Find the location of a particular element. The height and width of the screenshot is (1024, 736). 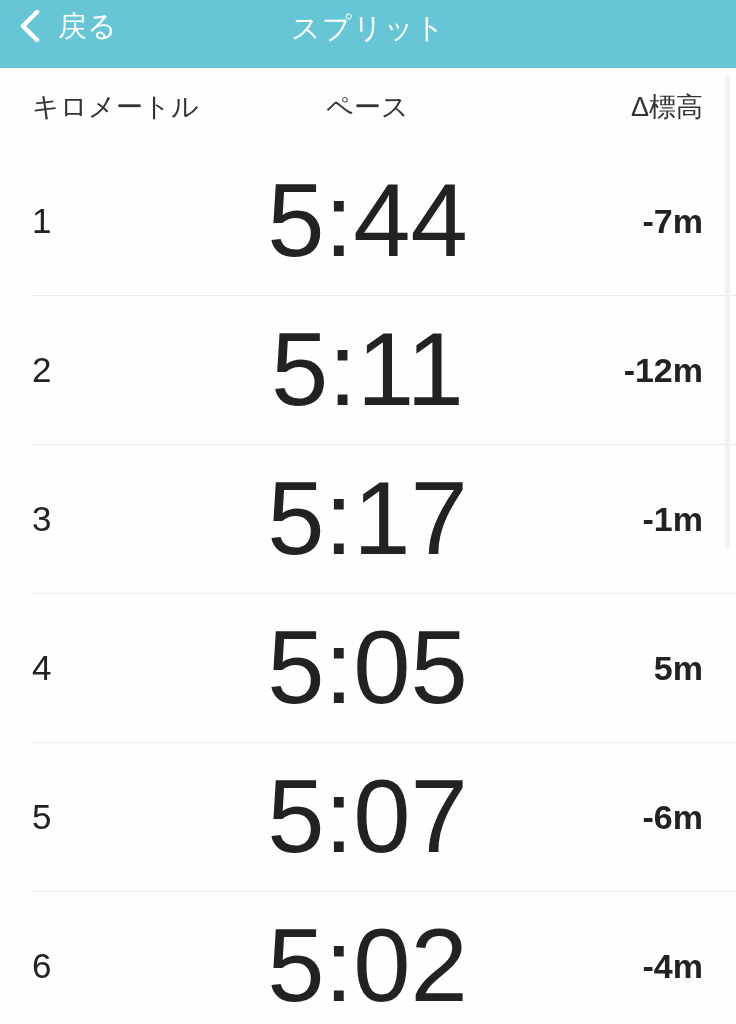

column-header: キロメートル is located at coordinates (115, 107).